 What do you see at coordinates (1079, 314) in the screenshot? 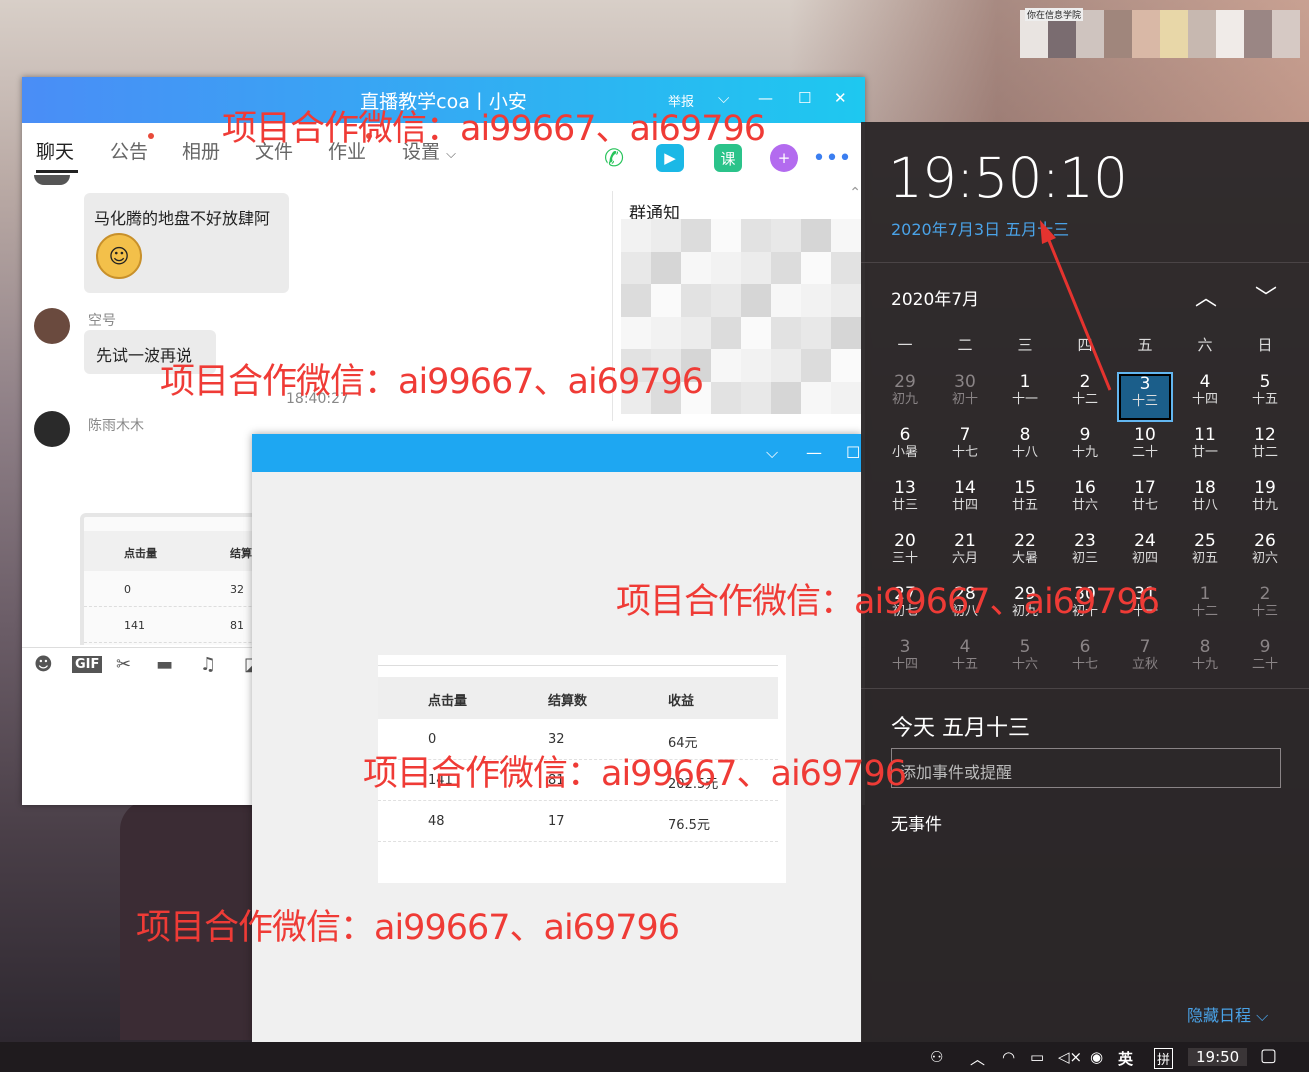
I see `arrow-line` at bounding box center [1079, 314].